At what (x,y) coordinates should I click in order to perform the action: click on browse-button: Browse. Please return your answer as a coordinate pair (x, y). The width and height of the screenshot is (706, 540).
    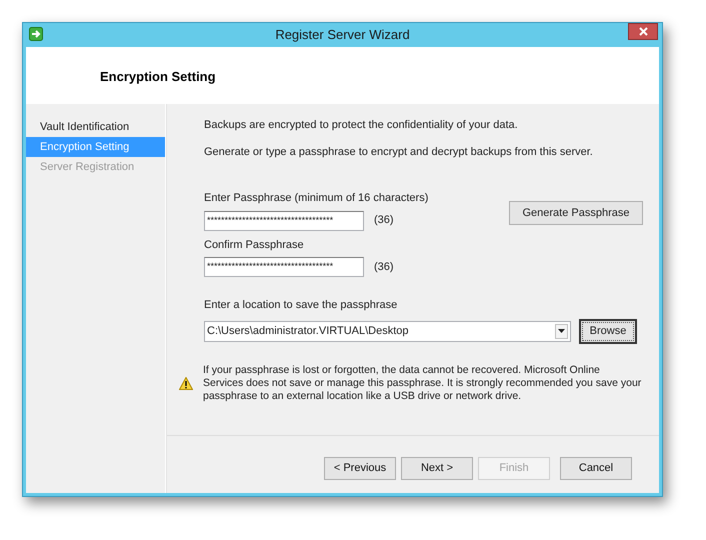
    Looking at the image, I should click on (608, 331).